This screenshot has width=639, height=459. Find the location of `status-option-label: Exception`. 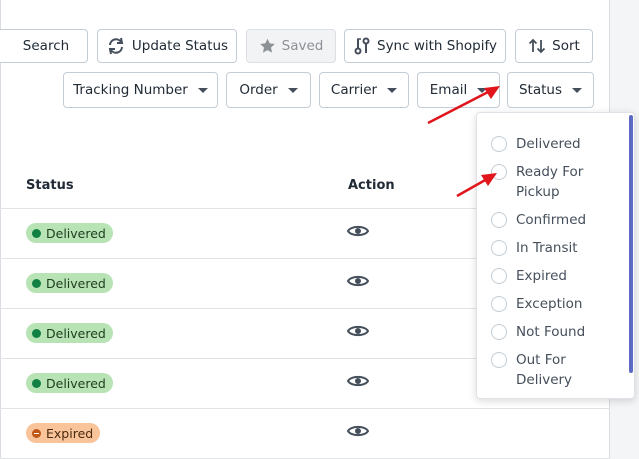

status-option-label: Exception is located at coordinates (549, 304).